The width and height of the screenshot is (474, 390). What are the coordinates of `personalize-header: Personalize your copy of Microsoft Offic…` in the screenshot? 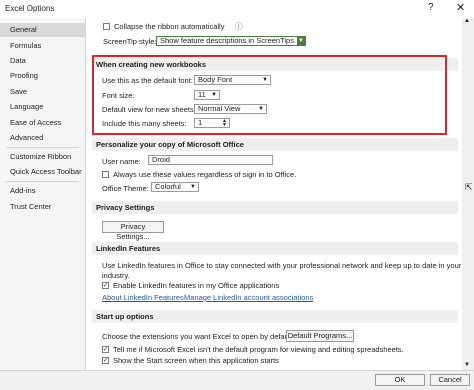 It's located at (275, 144).